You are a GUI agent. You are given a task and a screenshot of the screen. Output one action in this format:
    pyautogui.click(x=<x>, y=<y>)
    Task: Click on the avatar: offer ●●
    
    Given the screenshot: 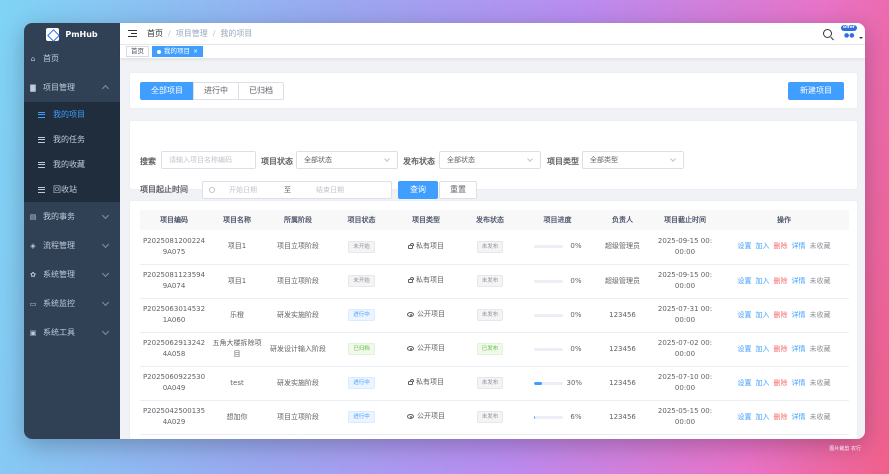 What is the action you would take?
    pyautogui.click(x=852, y=33)
    